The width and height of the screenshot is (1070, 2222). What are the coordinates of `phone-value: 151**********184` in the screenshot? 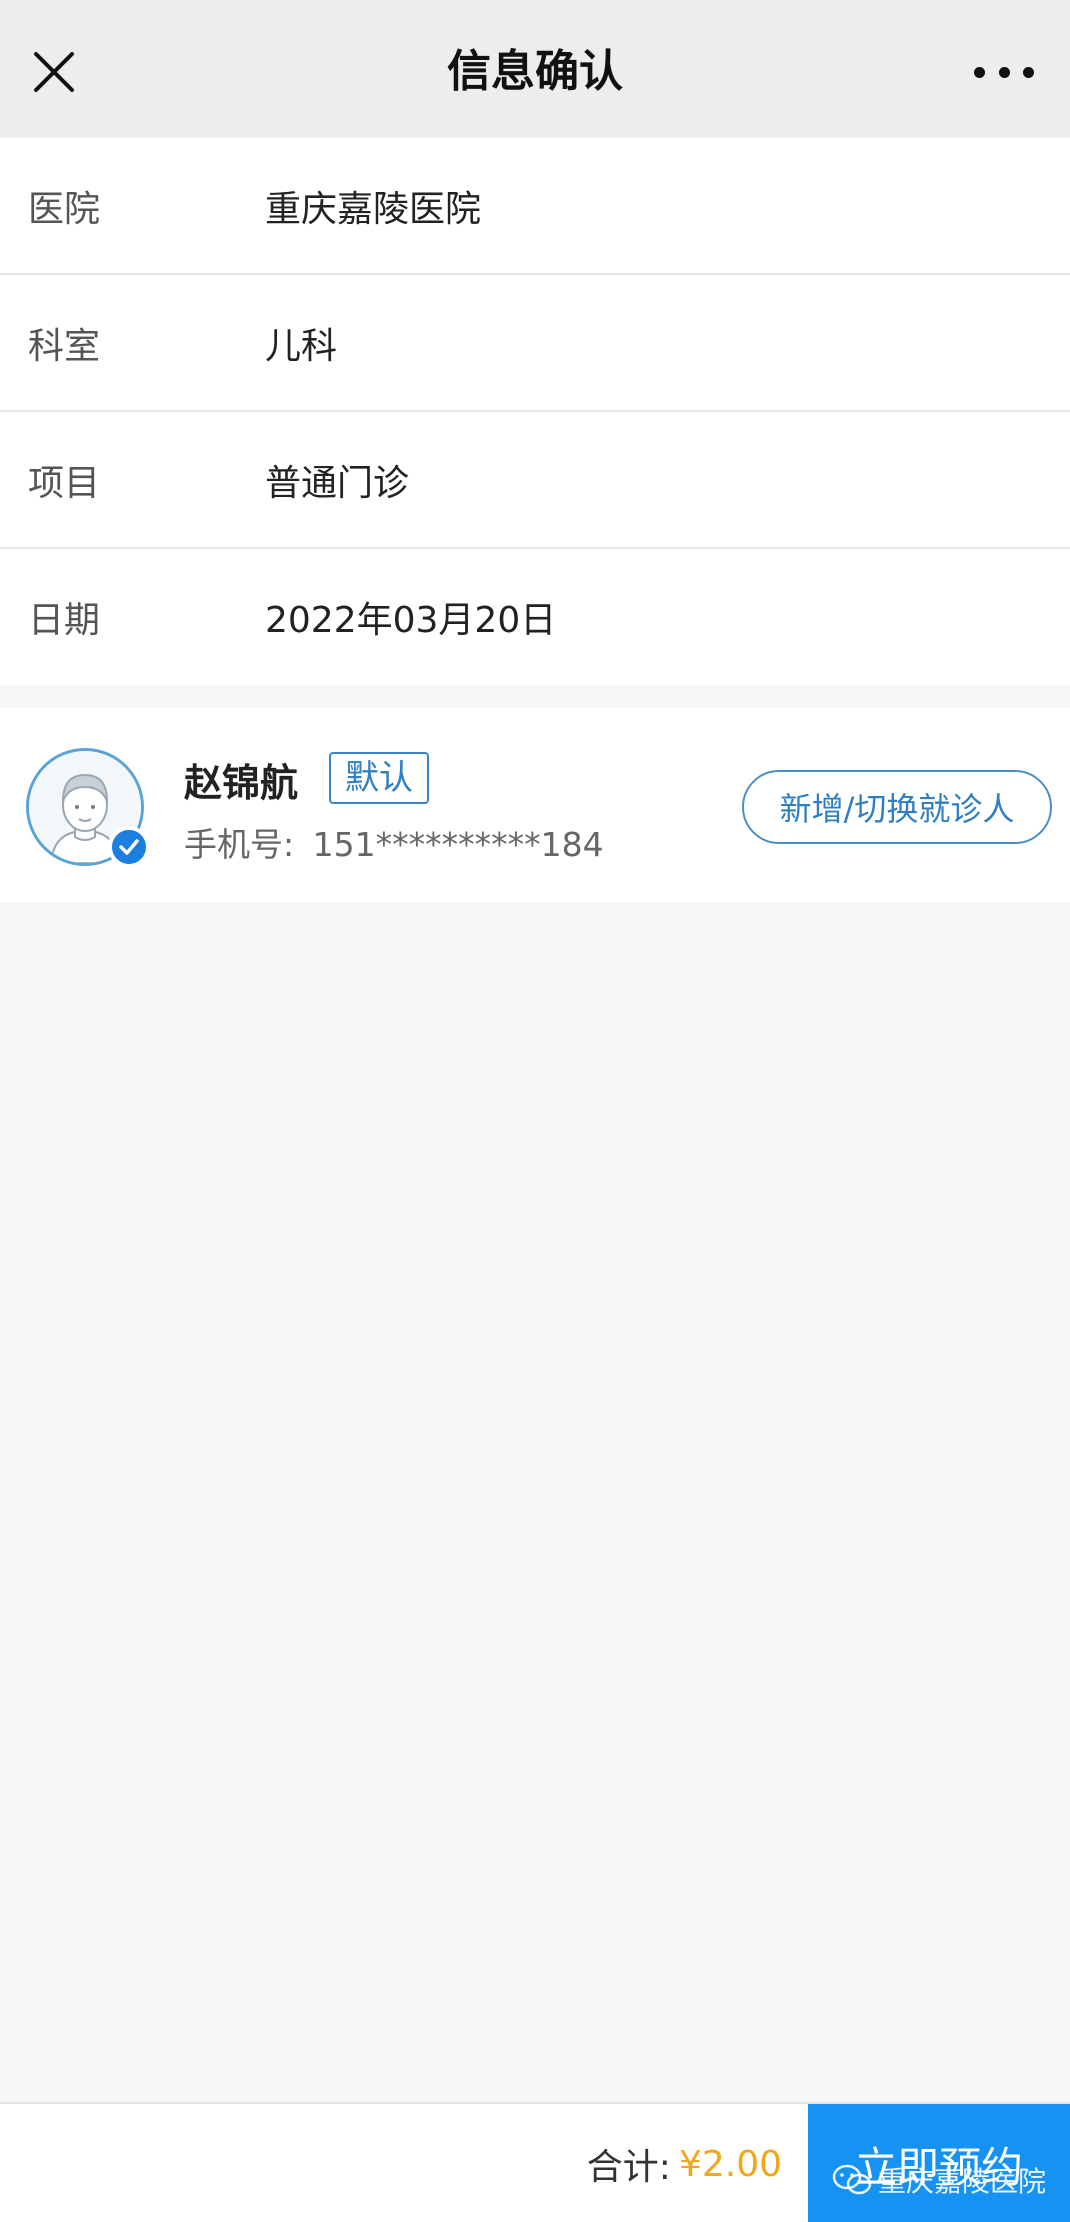 It's located at (458, 844).